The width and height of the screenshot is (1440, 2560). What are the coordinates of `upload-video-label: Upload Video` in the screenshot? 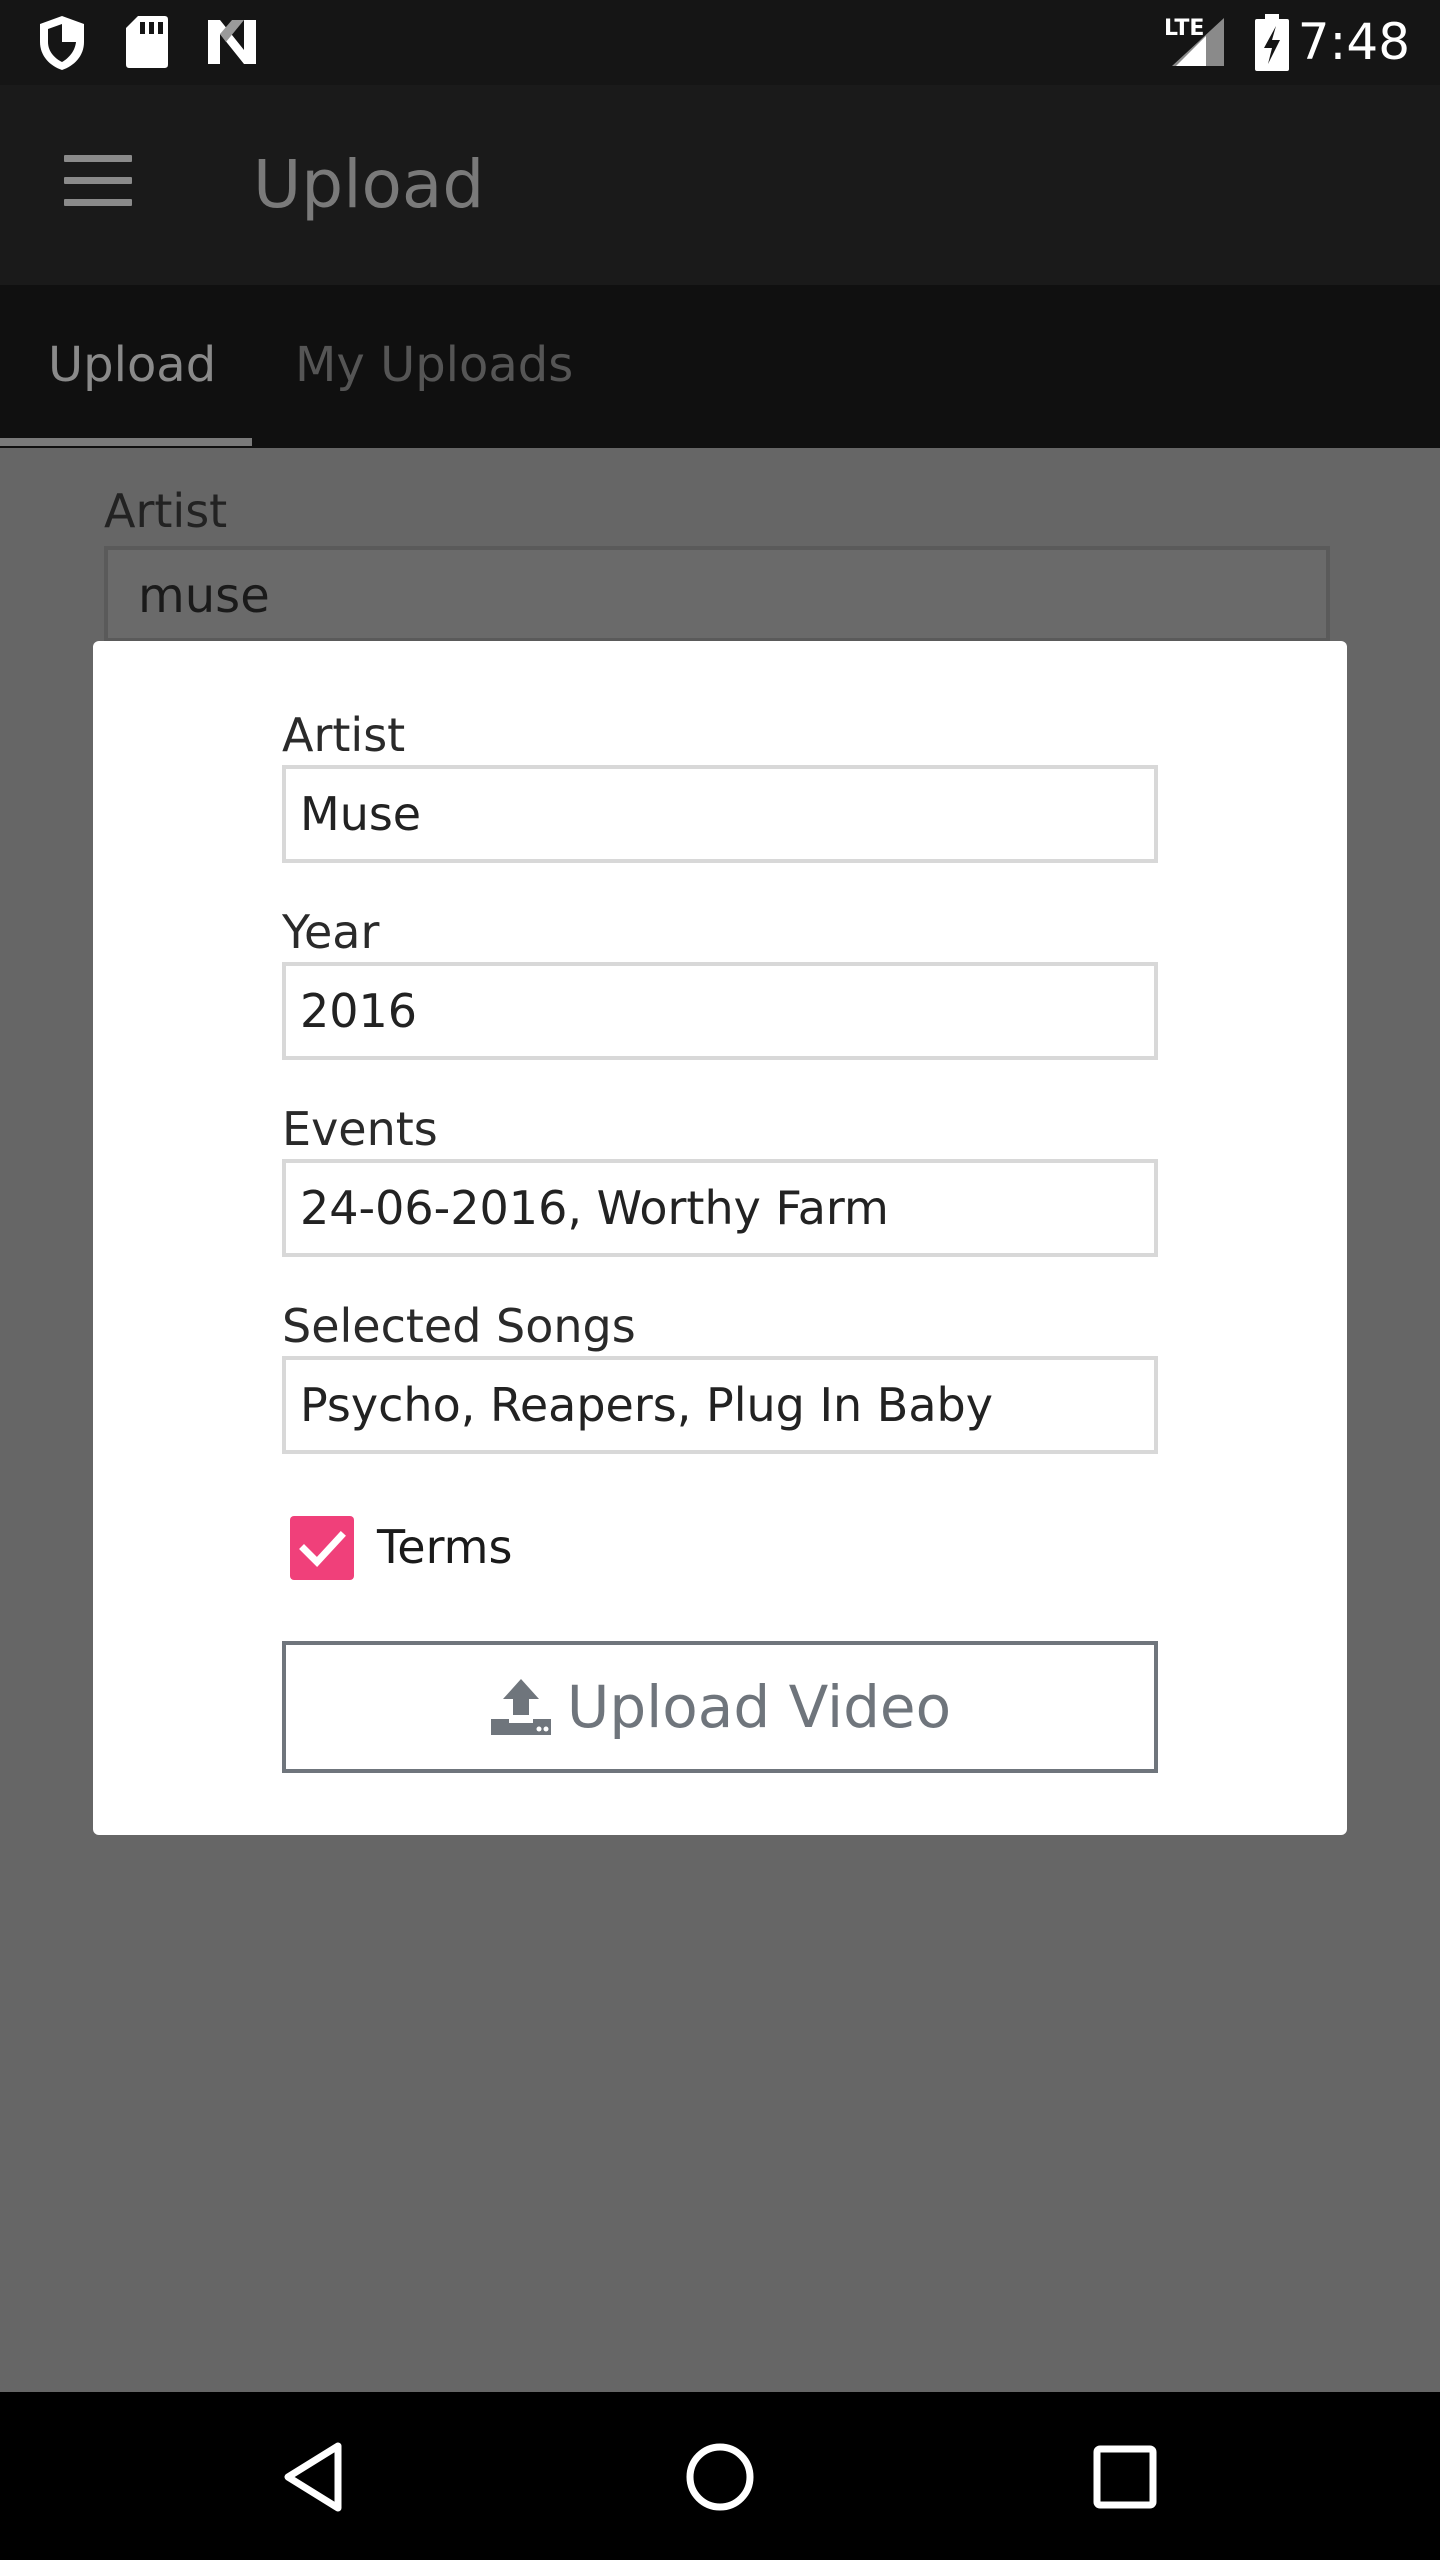 It's located at (759, 1707).